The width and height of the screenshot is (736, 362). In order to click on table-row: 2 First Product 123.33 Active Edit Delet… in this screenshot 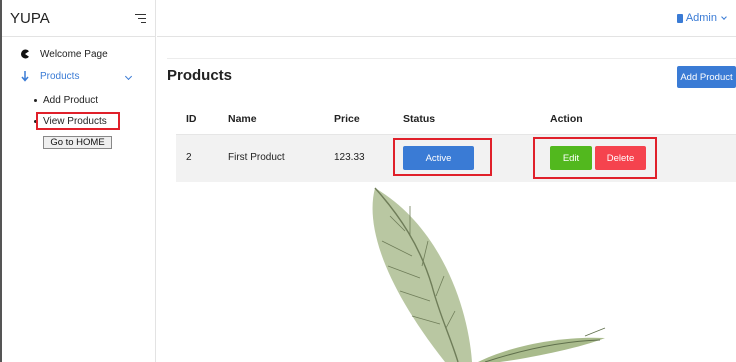, I will do `click(456, 158)`.